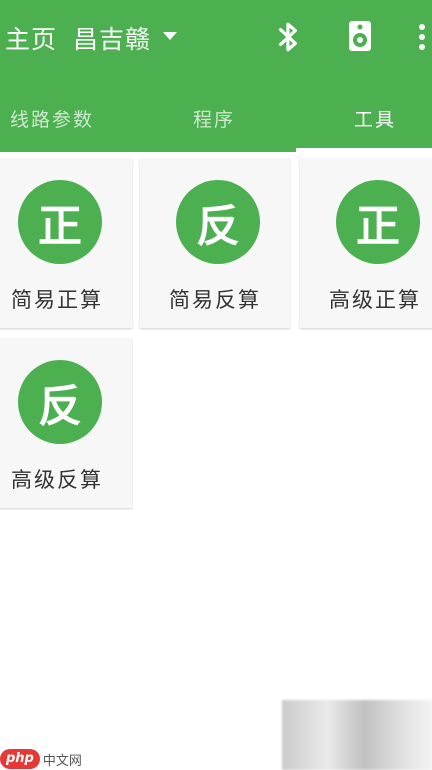  I want to click on tab-program: 程序, so click(214, 120).